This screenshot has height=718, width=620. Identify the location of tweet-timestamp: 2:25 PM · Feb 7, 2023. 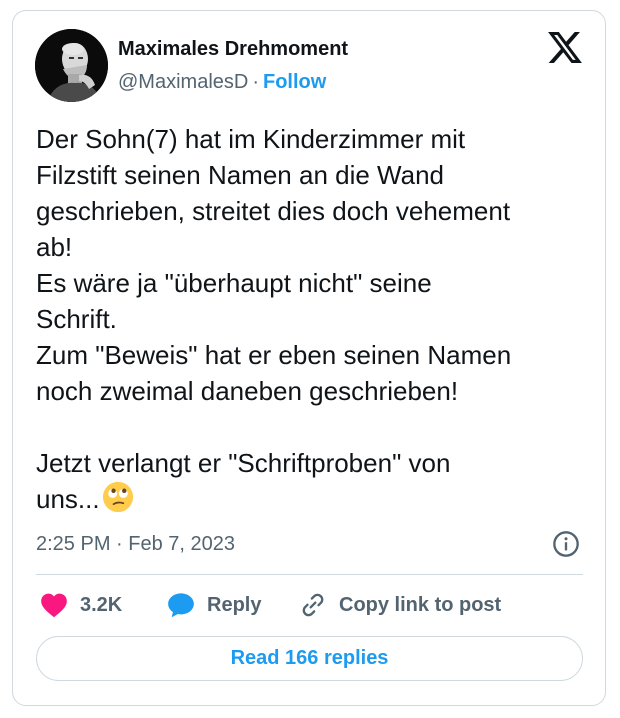
(135, 544).